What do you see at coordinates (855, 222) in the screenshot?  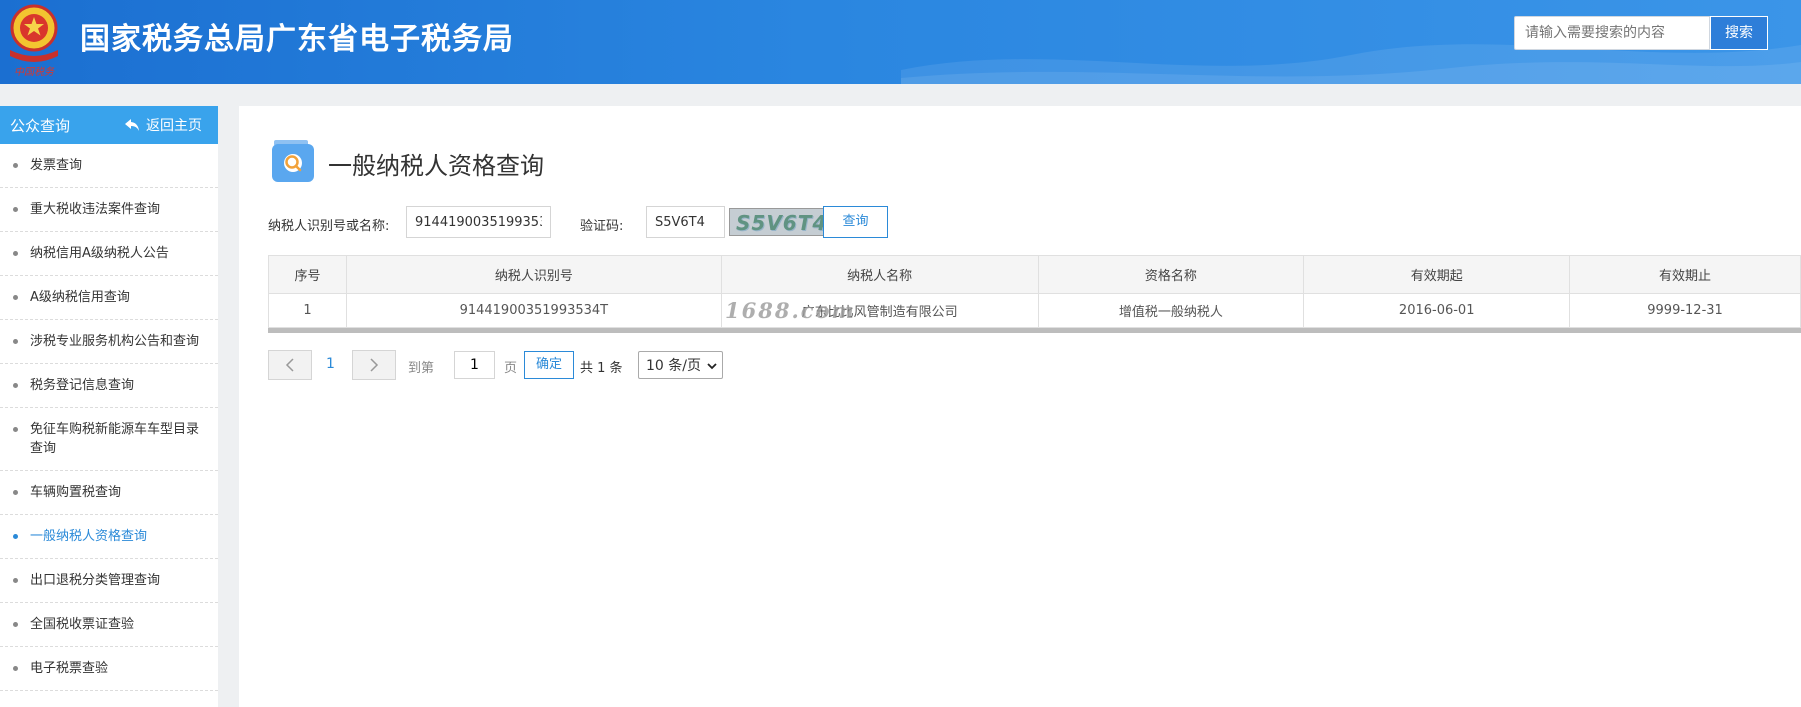 I see `query-button: 查询` at bounding box center [855, 222].